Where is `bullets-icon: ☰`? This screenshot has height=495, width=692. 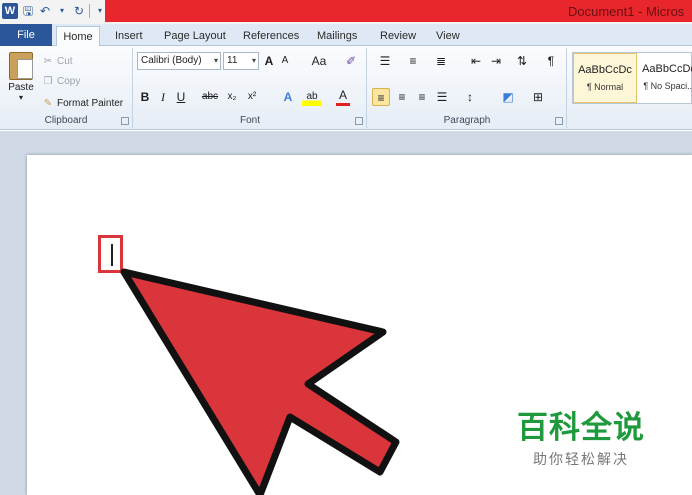
bullets-icon: ☰ is located at coordinates (385, 61).